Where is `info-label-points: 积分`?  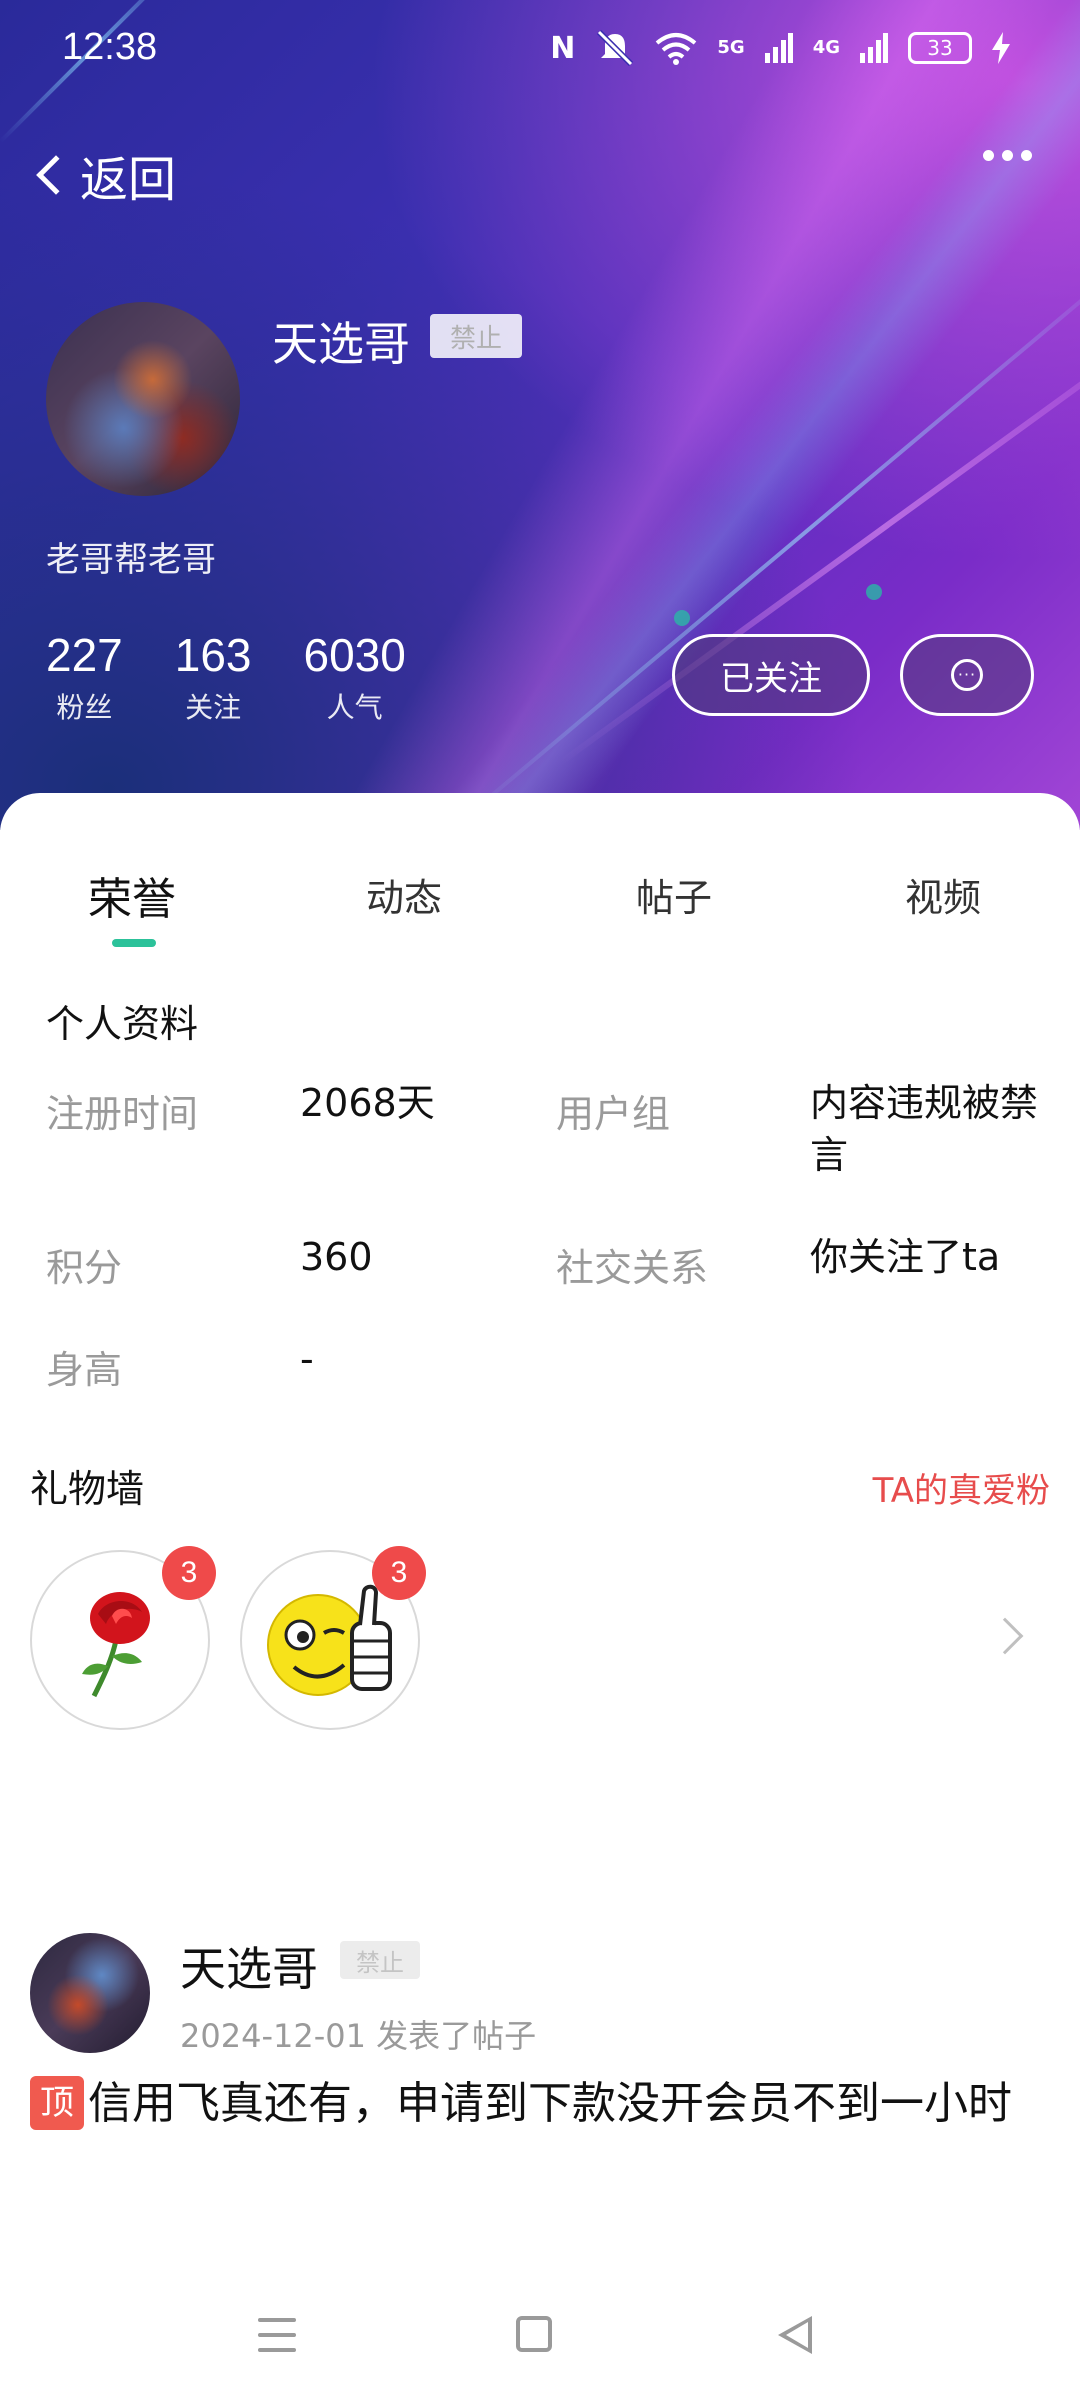
info-label-points: 积分 is located at coordinates (84, 1268).